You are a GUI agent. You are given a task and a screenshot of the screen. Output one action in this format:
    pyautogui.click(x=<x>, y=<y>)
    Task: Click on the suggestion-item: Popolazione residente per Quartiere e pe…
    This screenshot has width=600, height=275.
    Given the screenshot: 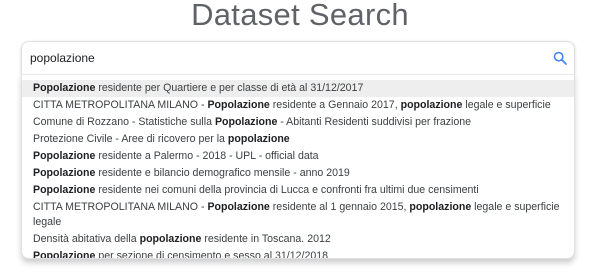 What is the action you would take?
    pyautogui.click(x=298, y=88)
    